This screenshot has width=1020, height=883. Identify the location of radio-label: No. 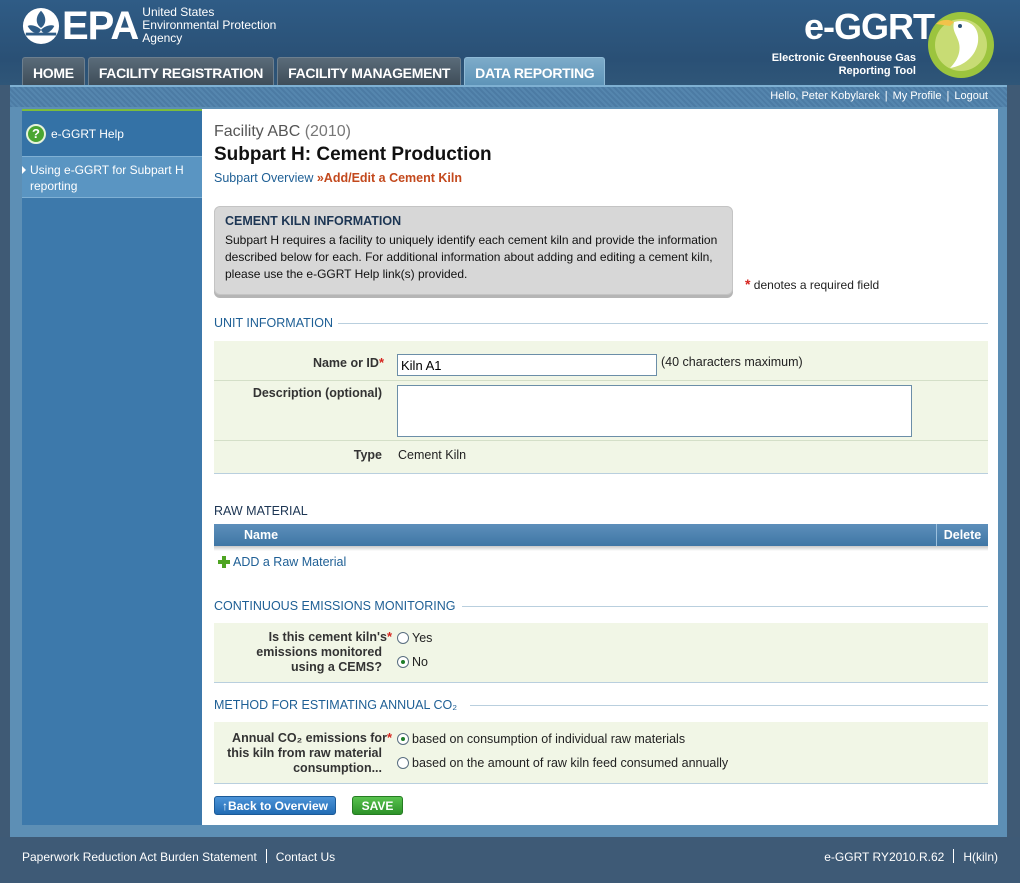
(420, 662).